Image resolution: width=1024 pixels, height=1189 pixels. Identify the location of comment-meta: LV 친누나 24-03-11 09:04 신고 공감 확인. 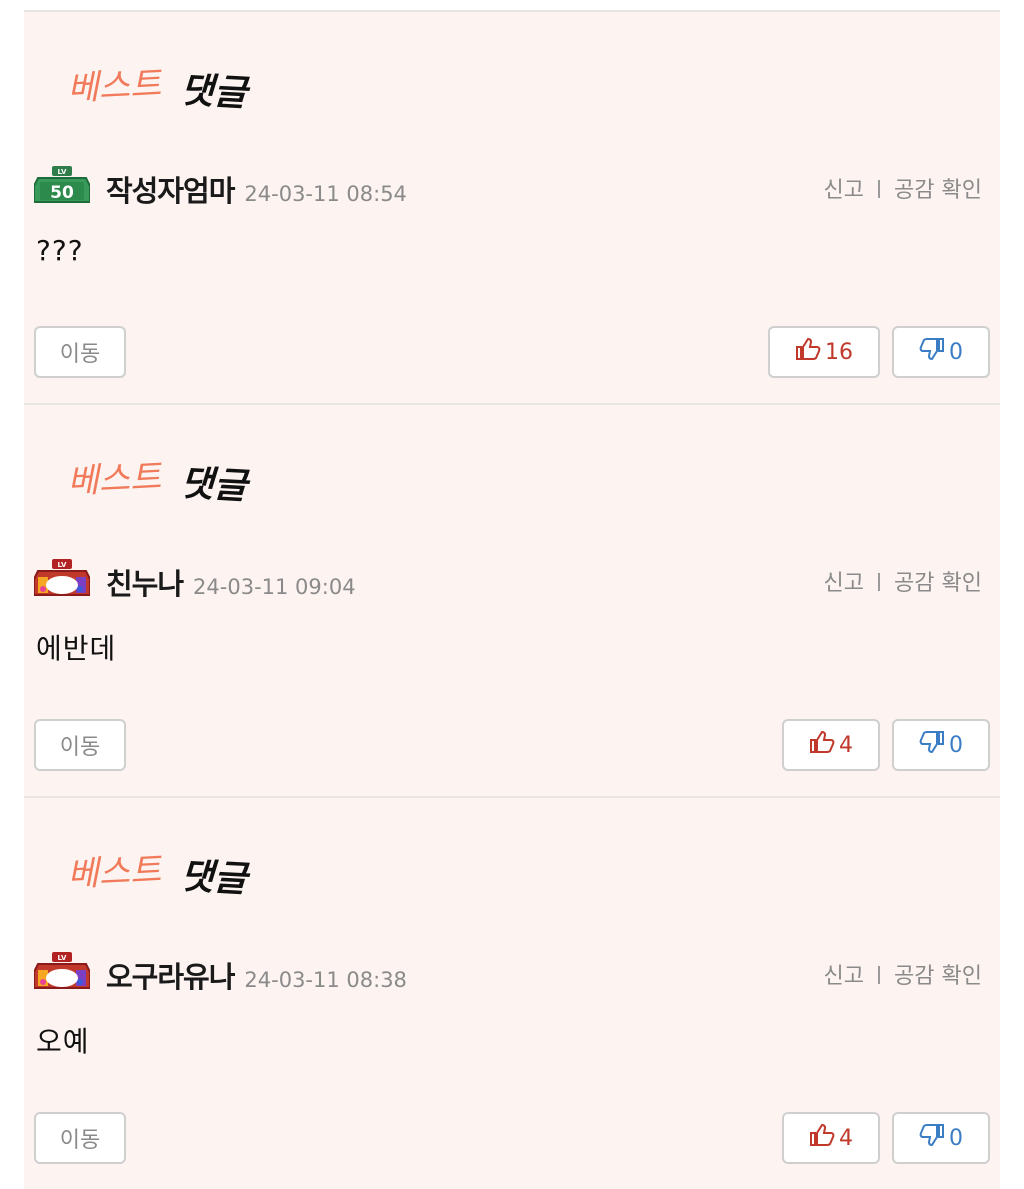
(507, 578).